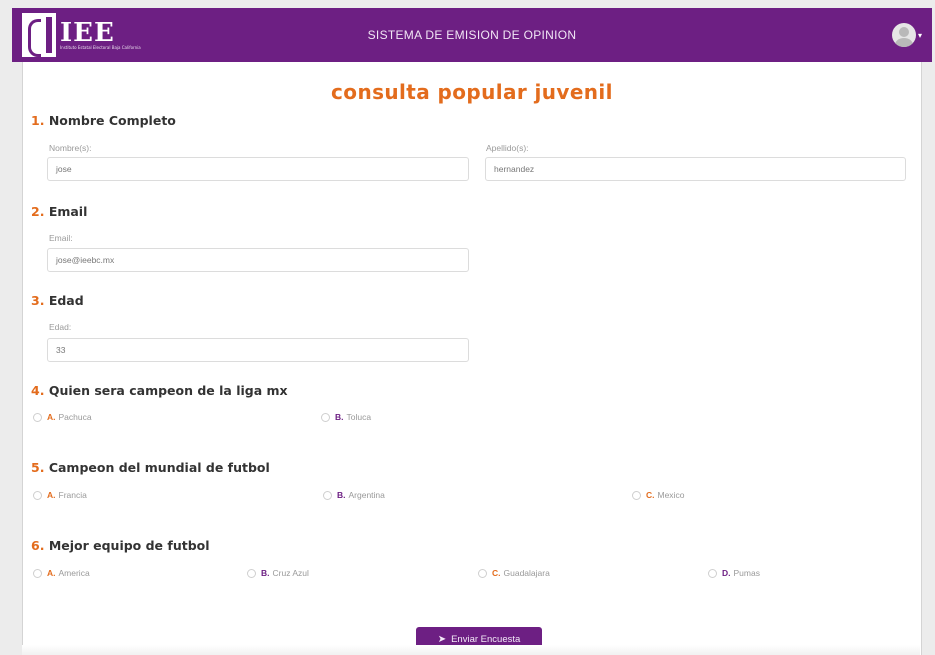  Describe the element at coordinates (168, 390) in the screenshot. I see `question-label: Quien sera campeon de la liga mx` at that location.